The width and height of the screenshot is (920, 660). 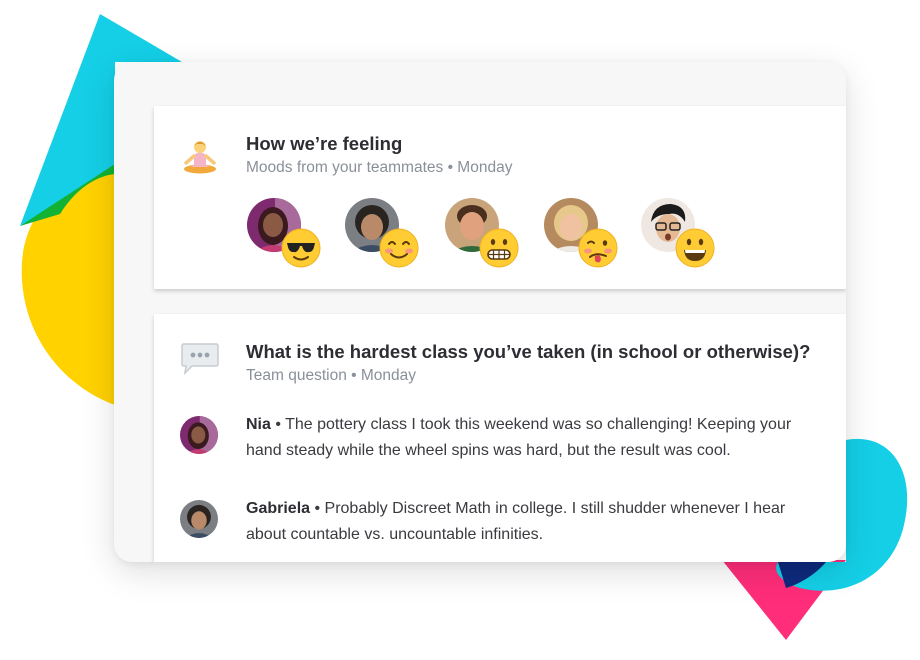 I want to click on smiling-blush-emoji-icon, so click(x=399, y=248).